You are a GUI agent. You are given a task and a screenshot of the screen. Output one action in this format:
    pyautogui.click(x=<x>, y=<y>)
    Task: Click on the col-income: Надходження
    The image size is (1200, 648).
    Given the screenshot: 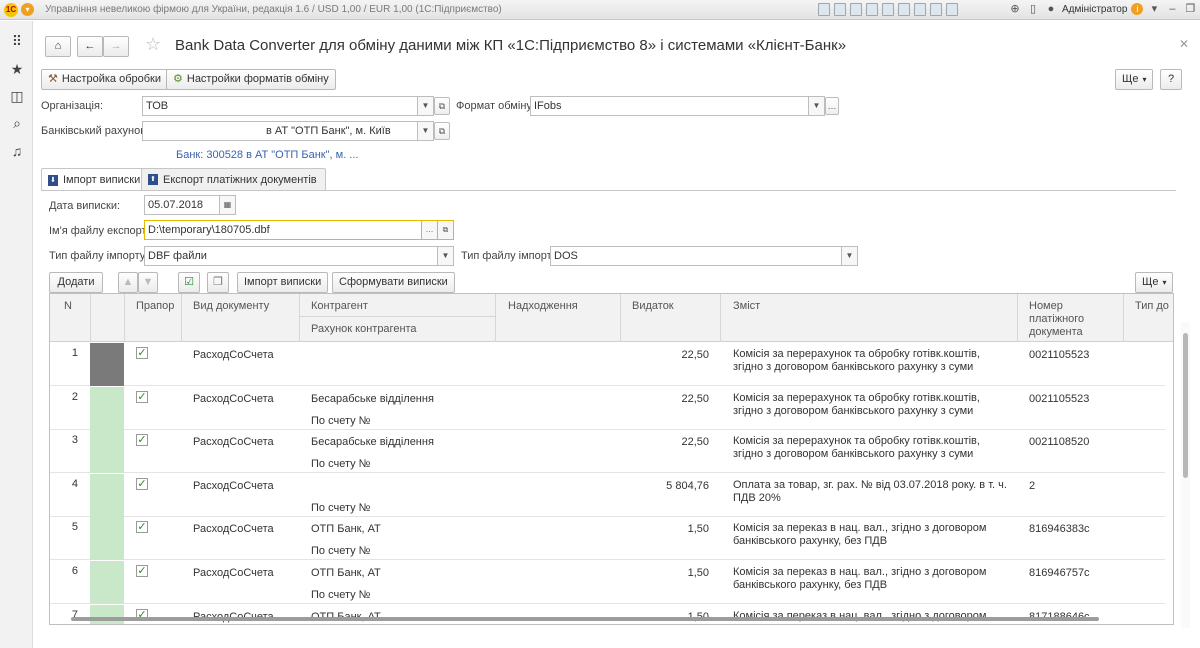 What is the action you would take?
    pyautogui.click(x=543, y=306)
    